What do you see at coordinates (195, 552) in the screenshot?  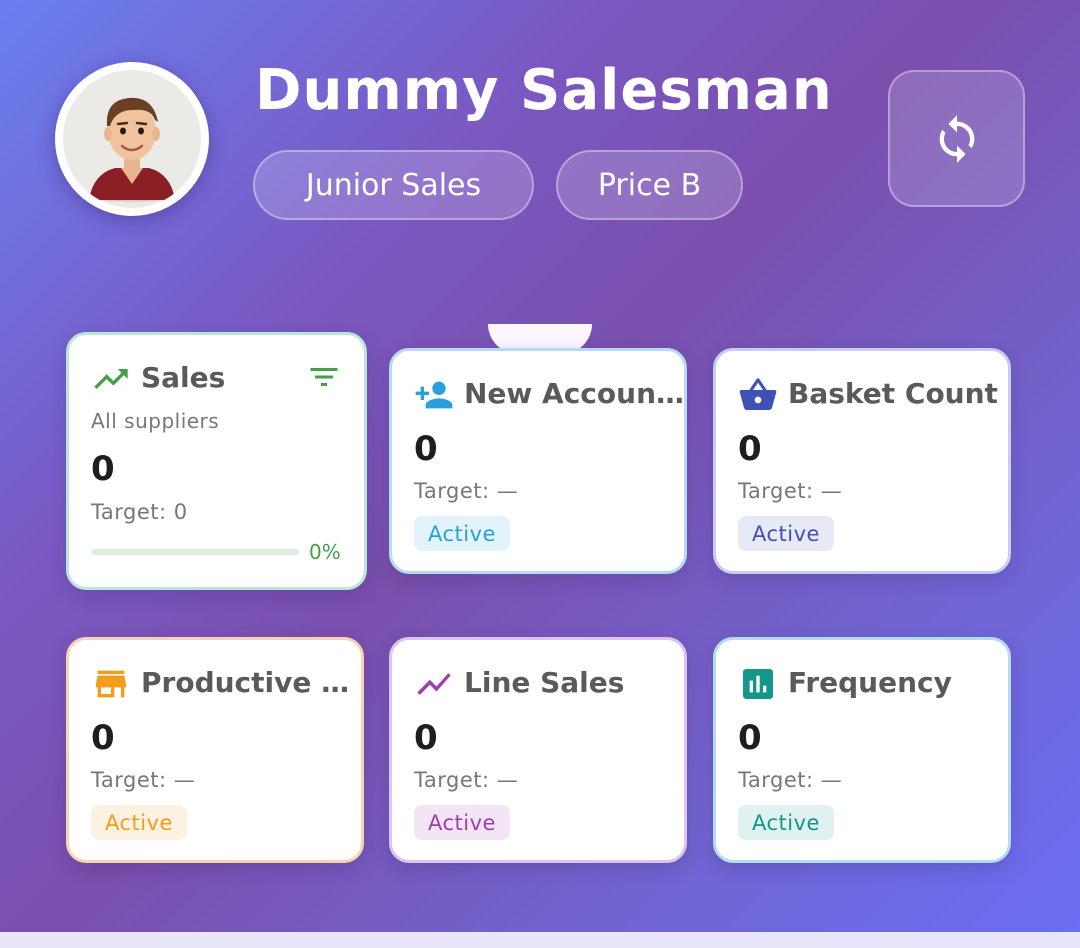 I see `sales-progress-bar` at bounding box center [195, 552].